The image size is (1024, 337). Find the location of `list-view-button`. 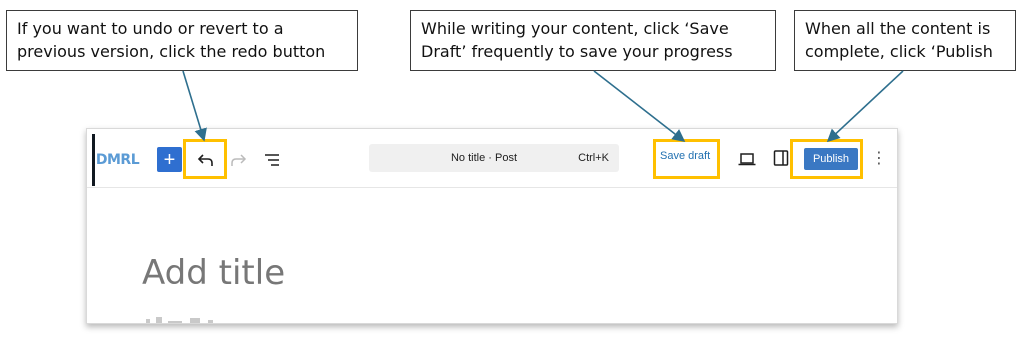

list-view-button is located at coordinates (272, 159).